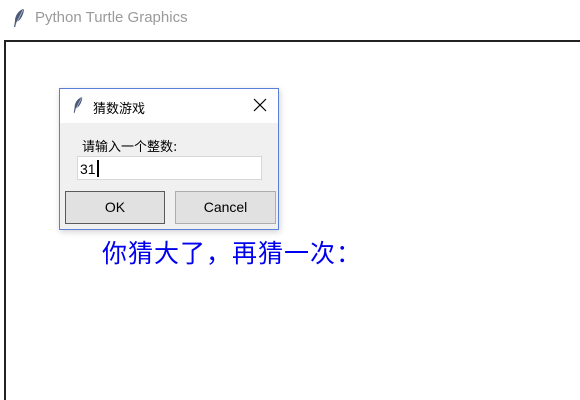 This screenshot has height=400, width=580. Describe the element at coordinates (111, 17) in the screenshot. I see `window-title: Python Turtle Graphics` at that location.